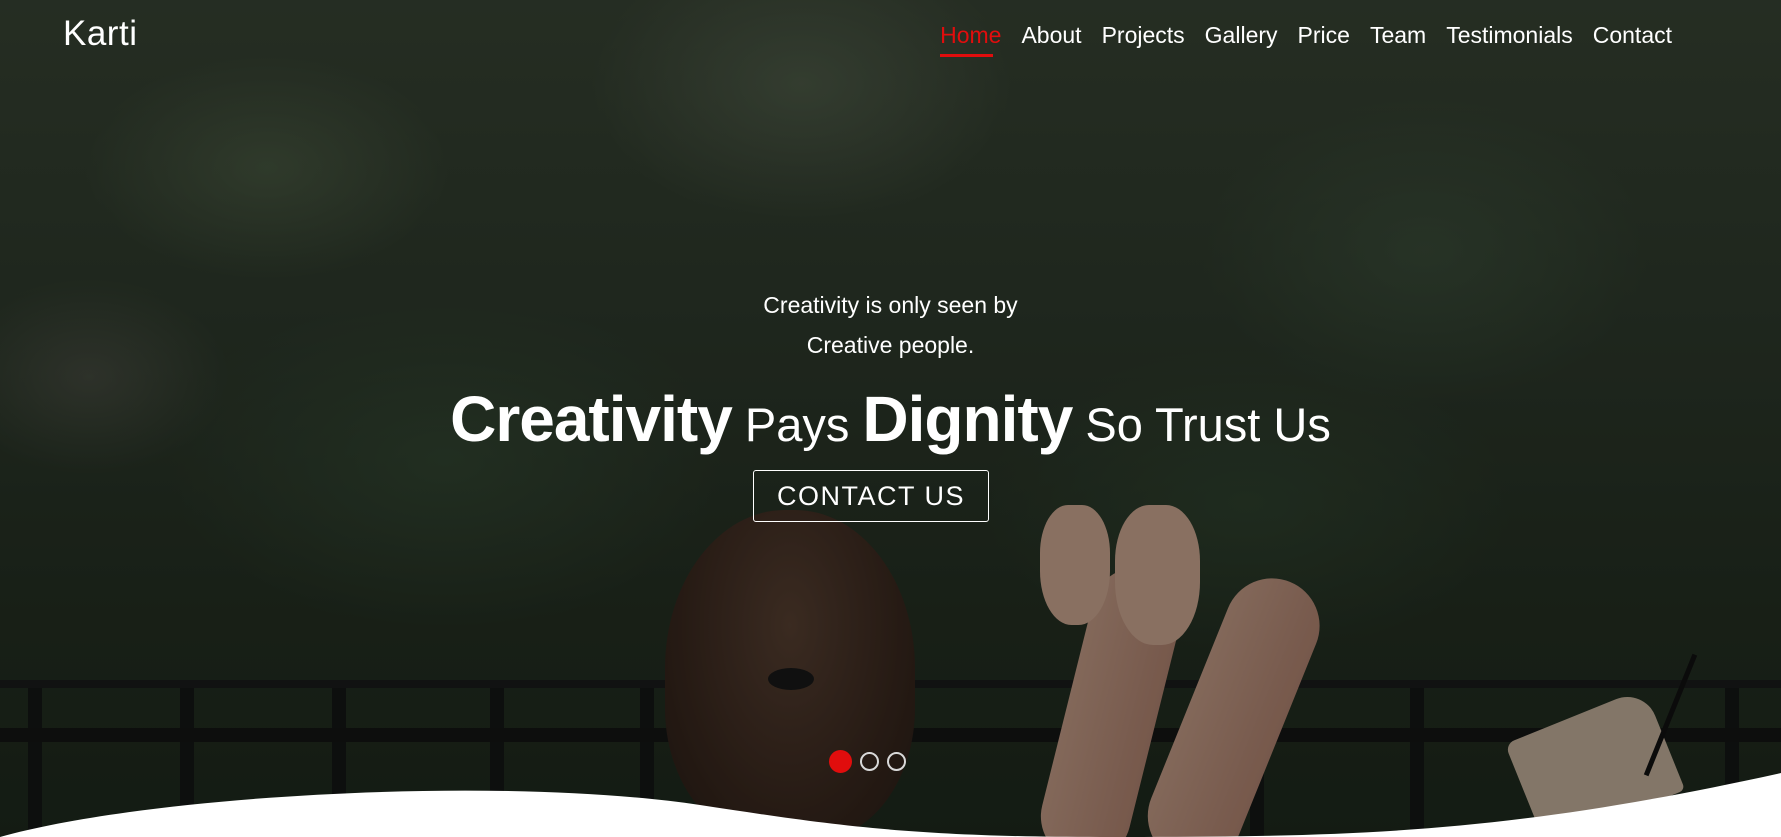  I want to click on nav-item-price: Price, so click(1324, 39).